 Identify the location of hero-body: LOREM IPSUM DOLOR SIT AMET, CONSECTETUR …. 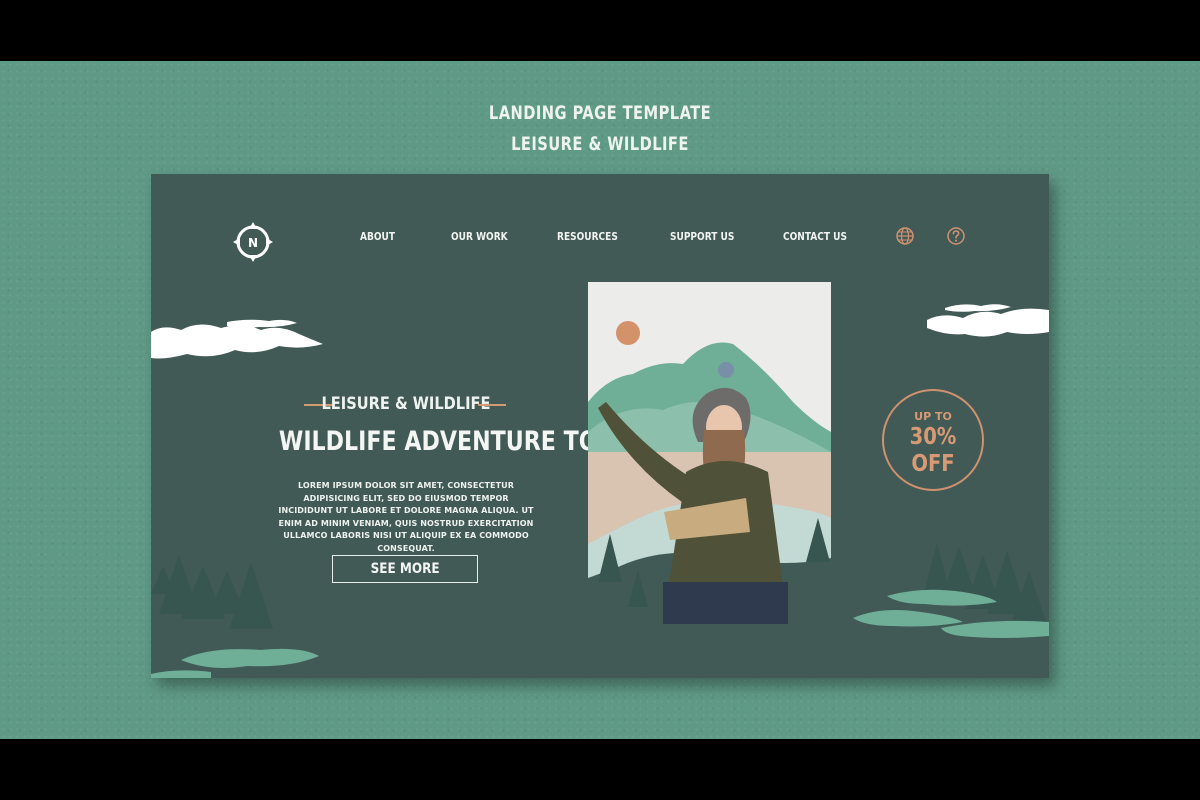
(406, 517).